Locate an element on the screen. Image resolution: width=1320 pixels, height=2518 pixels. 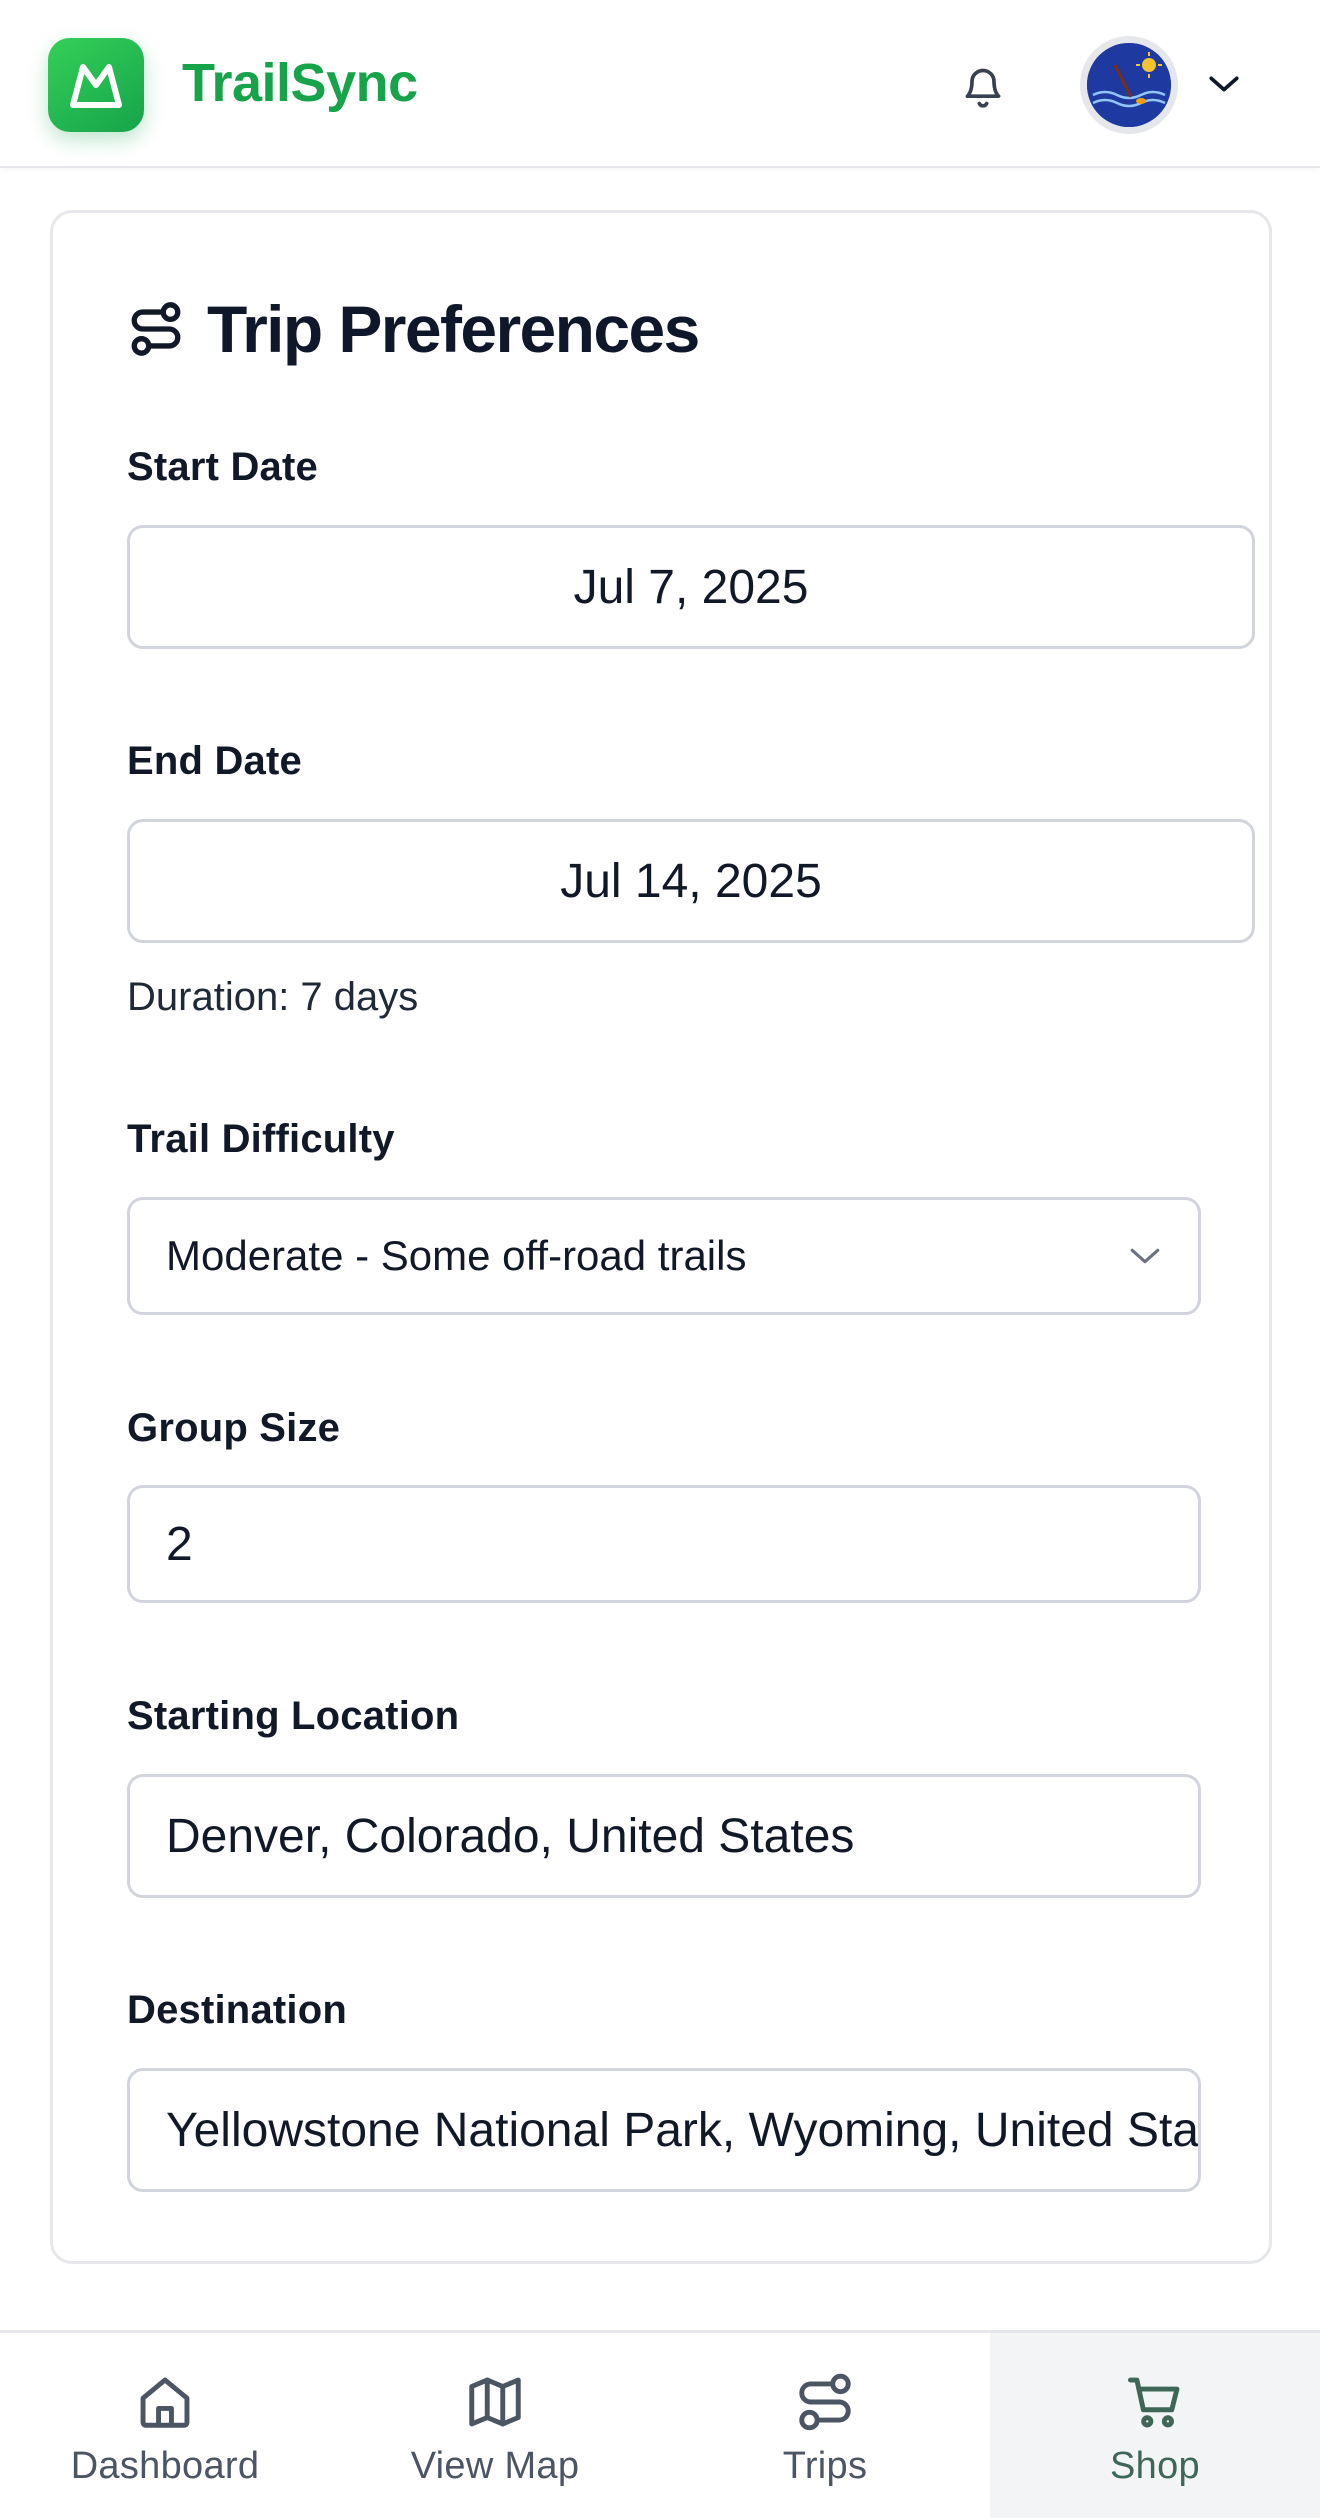
start-date-value: Jul 7, 2025 is located at coordinates (691, 587).